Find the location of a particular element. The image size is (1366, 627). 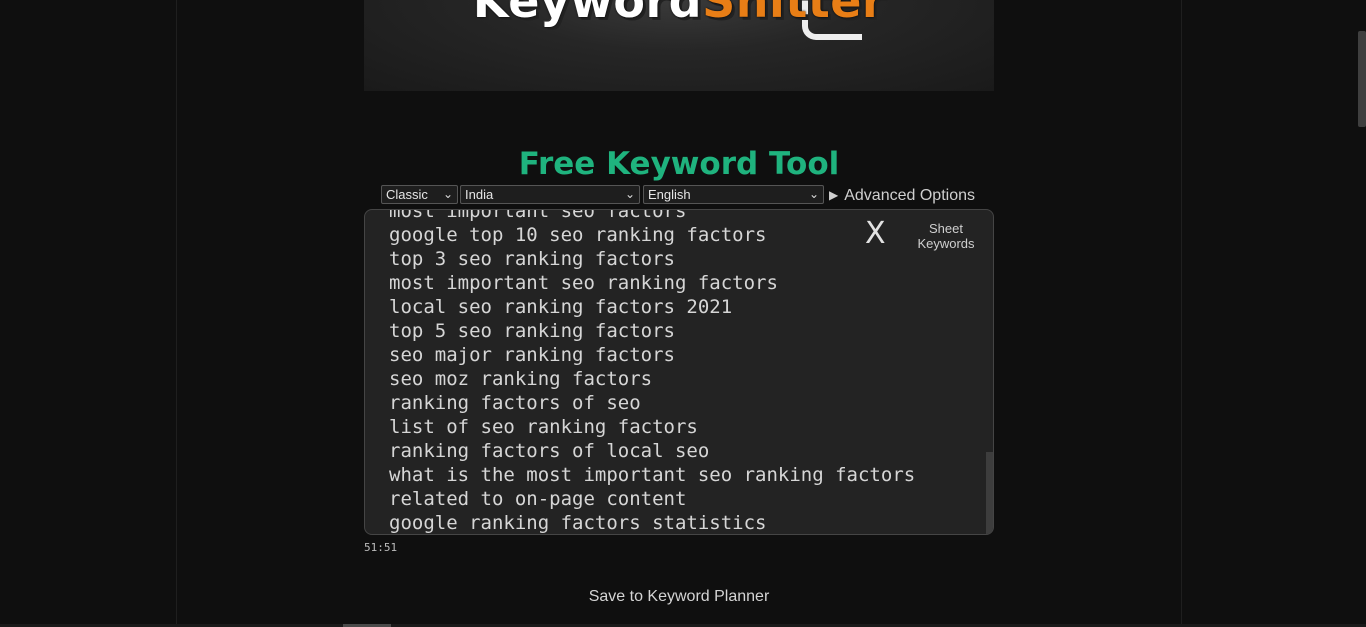

keyword-line: top 5 seo ranking factors is located at coordinates (532, 331).